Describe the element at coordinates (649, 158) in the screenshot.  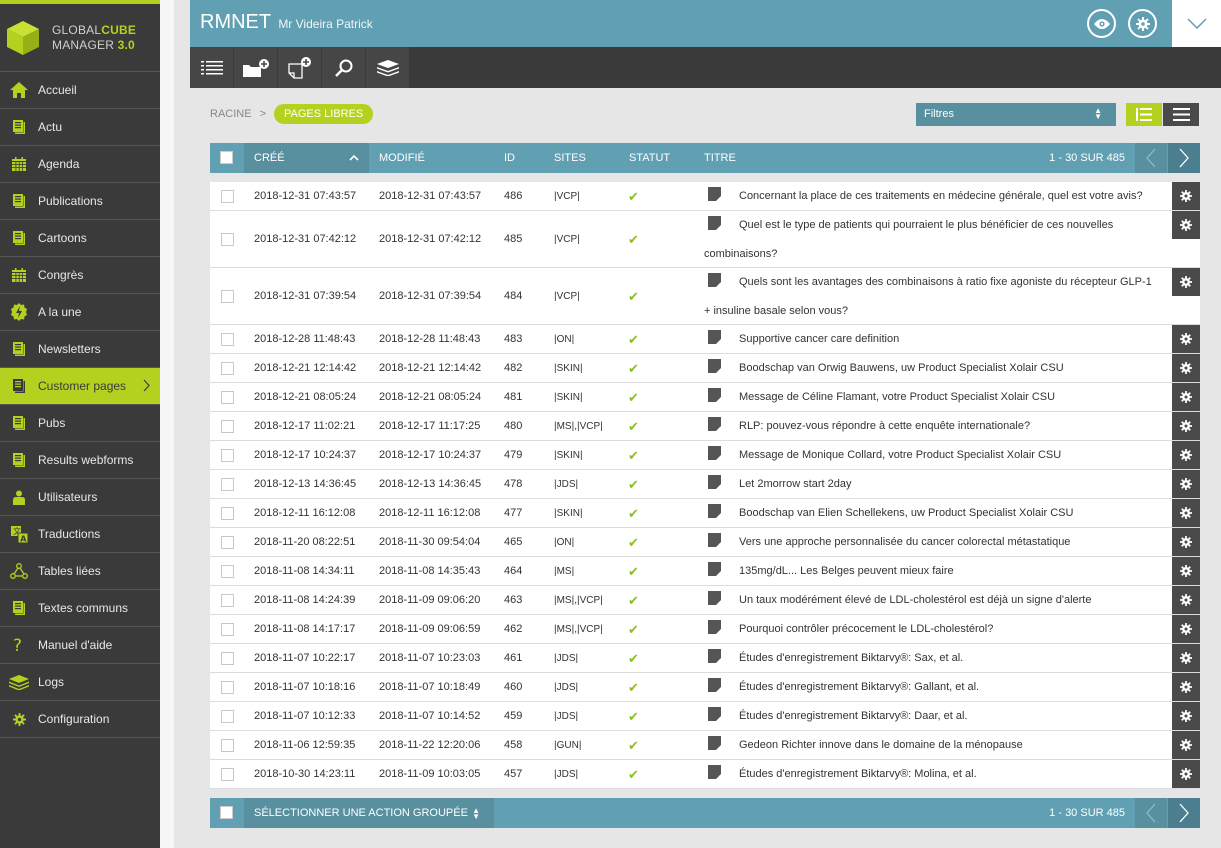
I see `column-statut: STATUT` at that location.